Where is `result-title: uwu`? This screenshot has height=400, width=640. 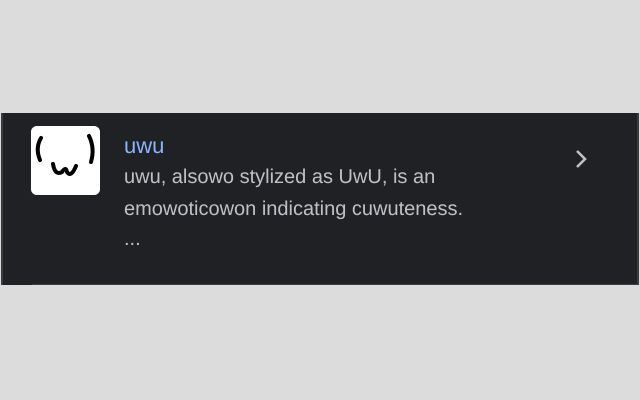
result-title: uwu is located at coordinates (348, 146).